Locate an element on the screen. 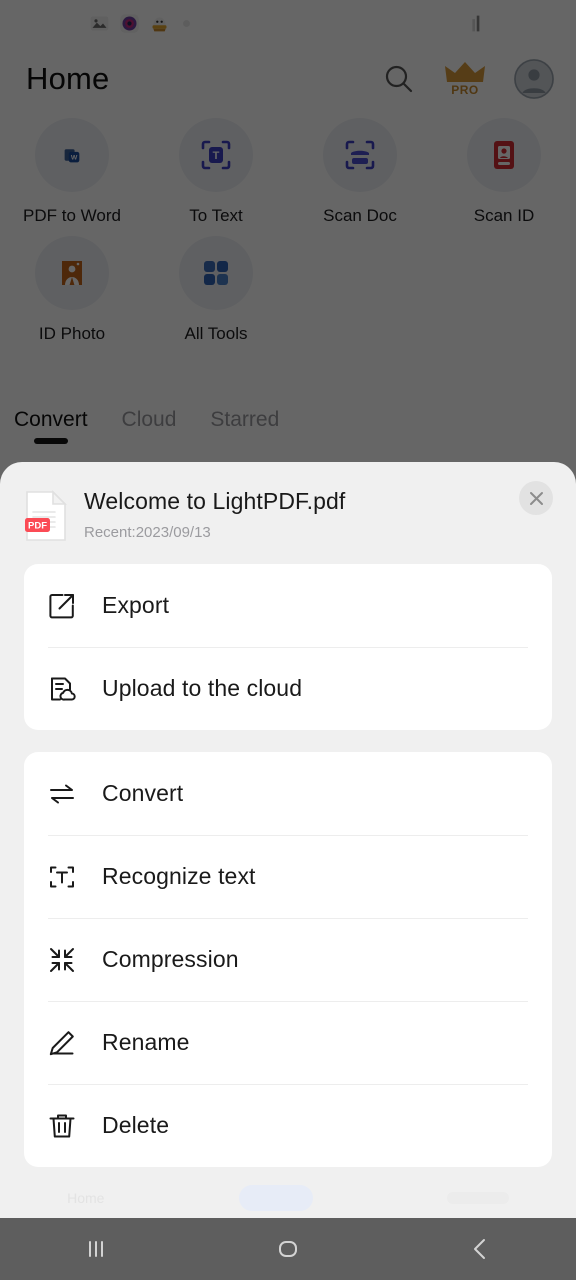 Image resolution: width=576 pixels, height=1280 pixels. menu-item-delete: Delete is located at coordinates (288, 1125).